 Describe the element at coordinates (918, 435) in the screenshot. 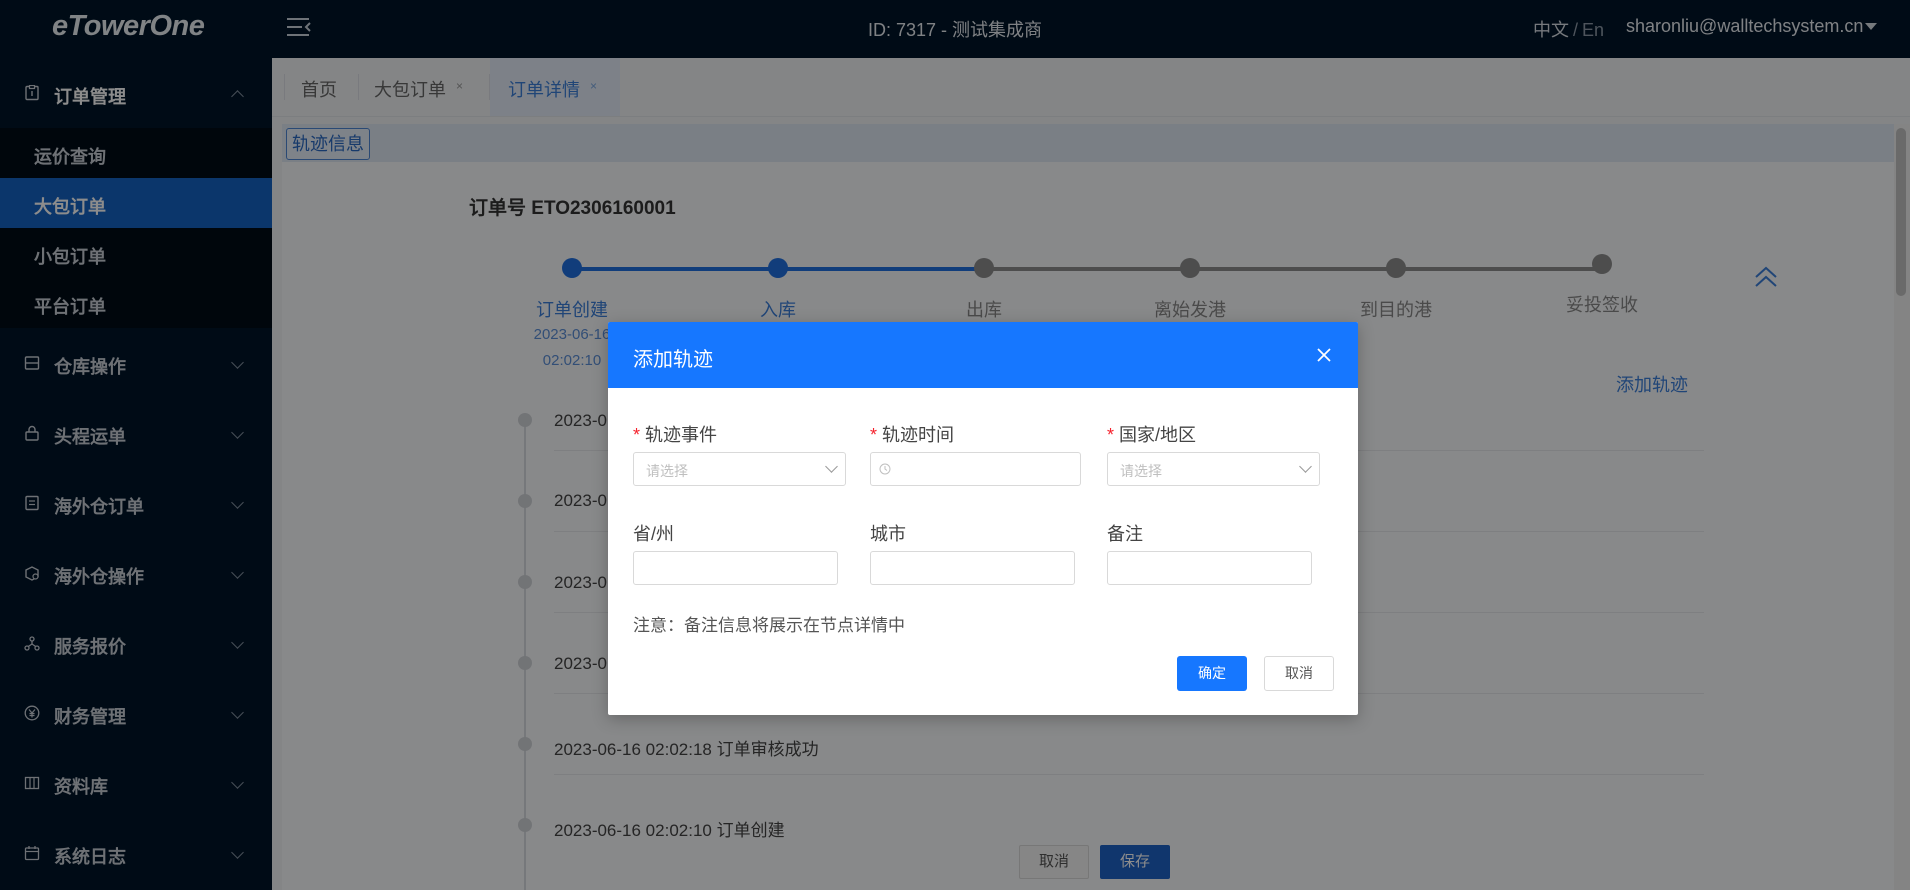

I see `field-label-text: 轨迹时间` at that location.